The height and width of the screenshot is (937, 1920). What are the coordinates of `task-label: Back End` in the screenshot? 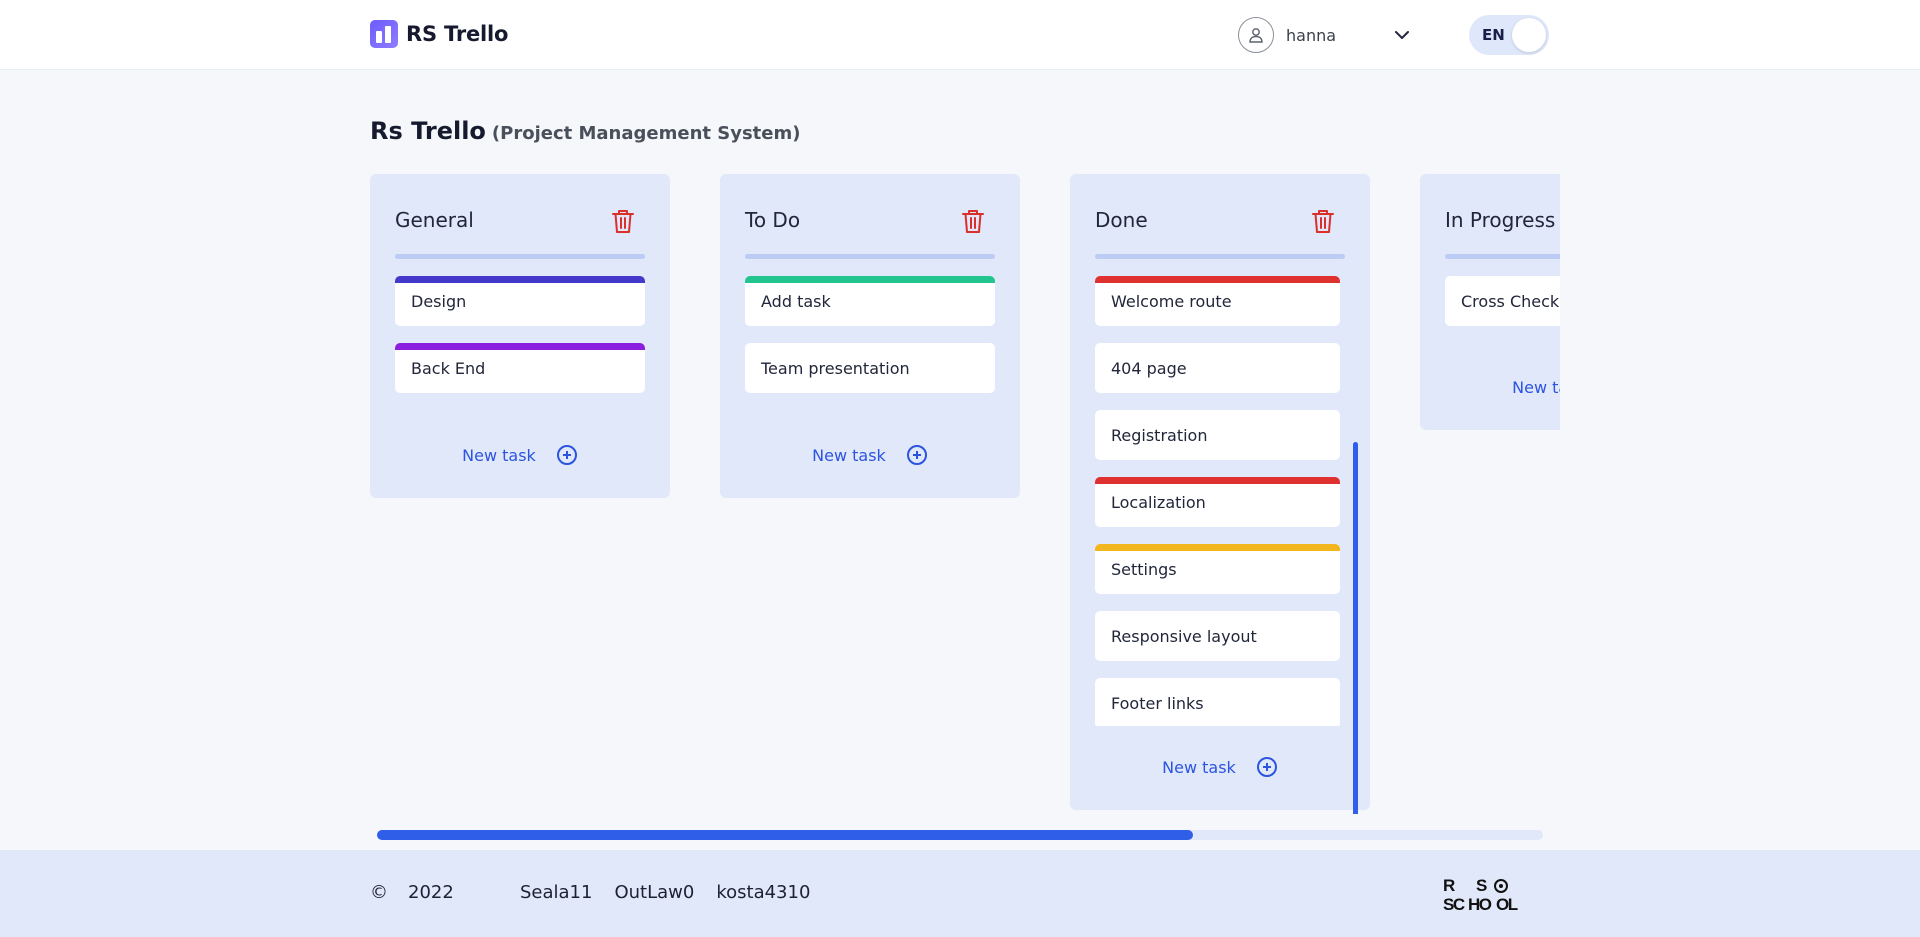 It's located at (448, 368).